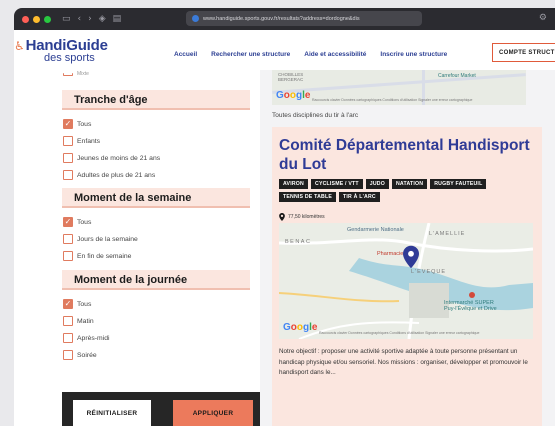  I want to click on filter-option-journee-soiree: Soirée, so click(80, 355).